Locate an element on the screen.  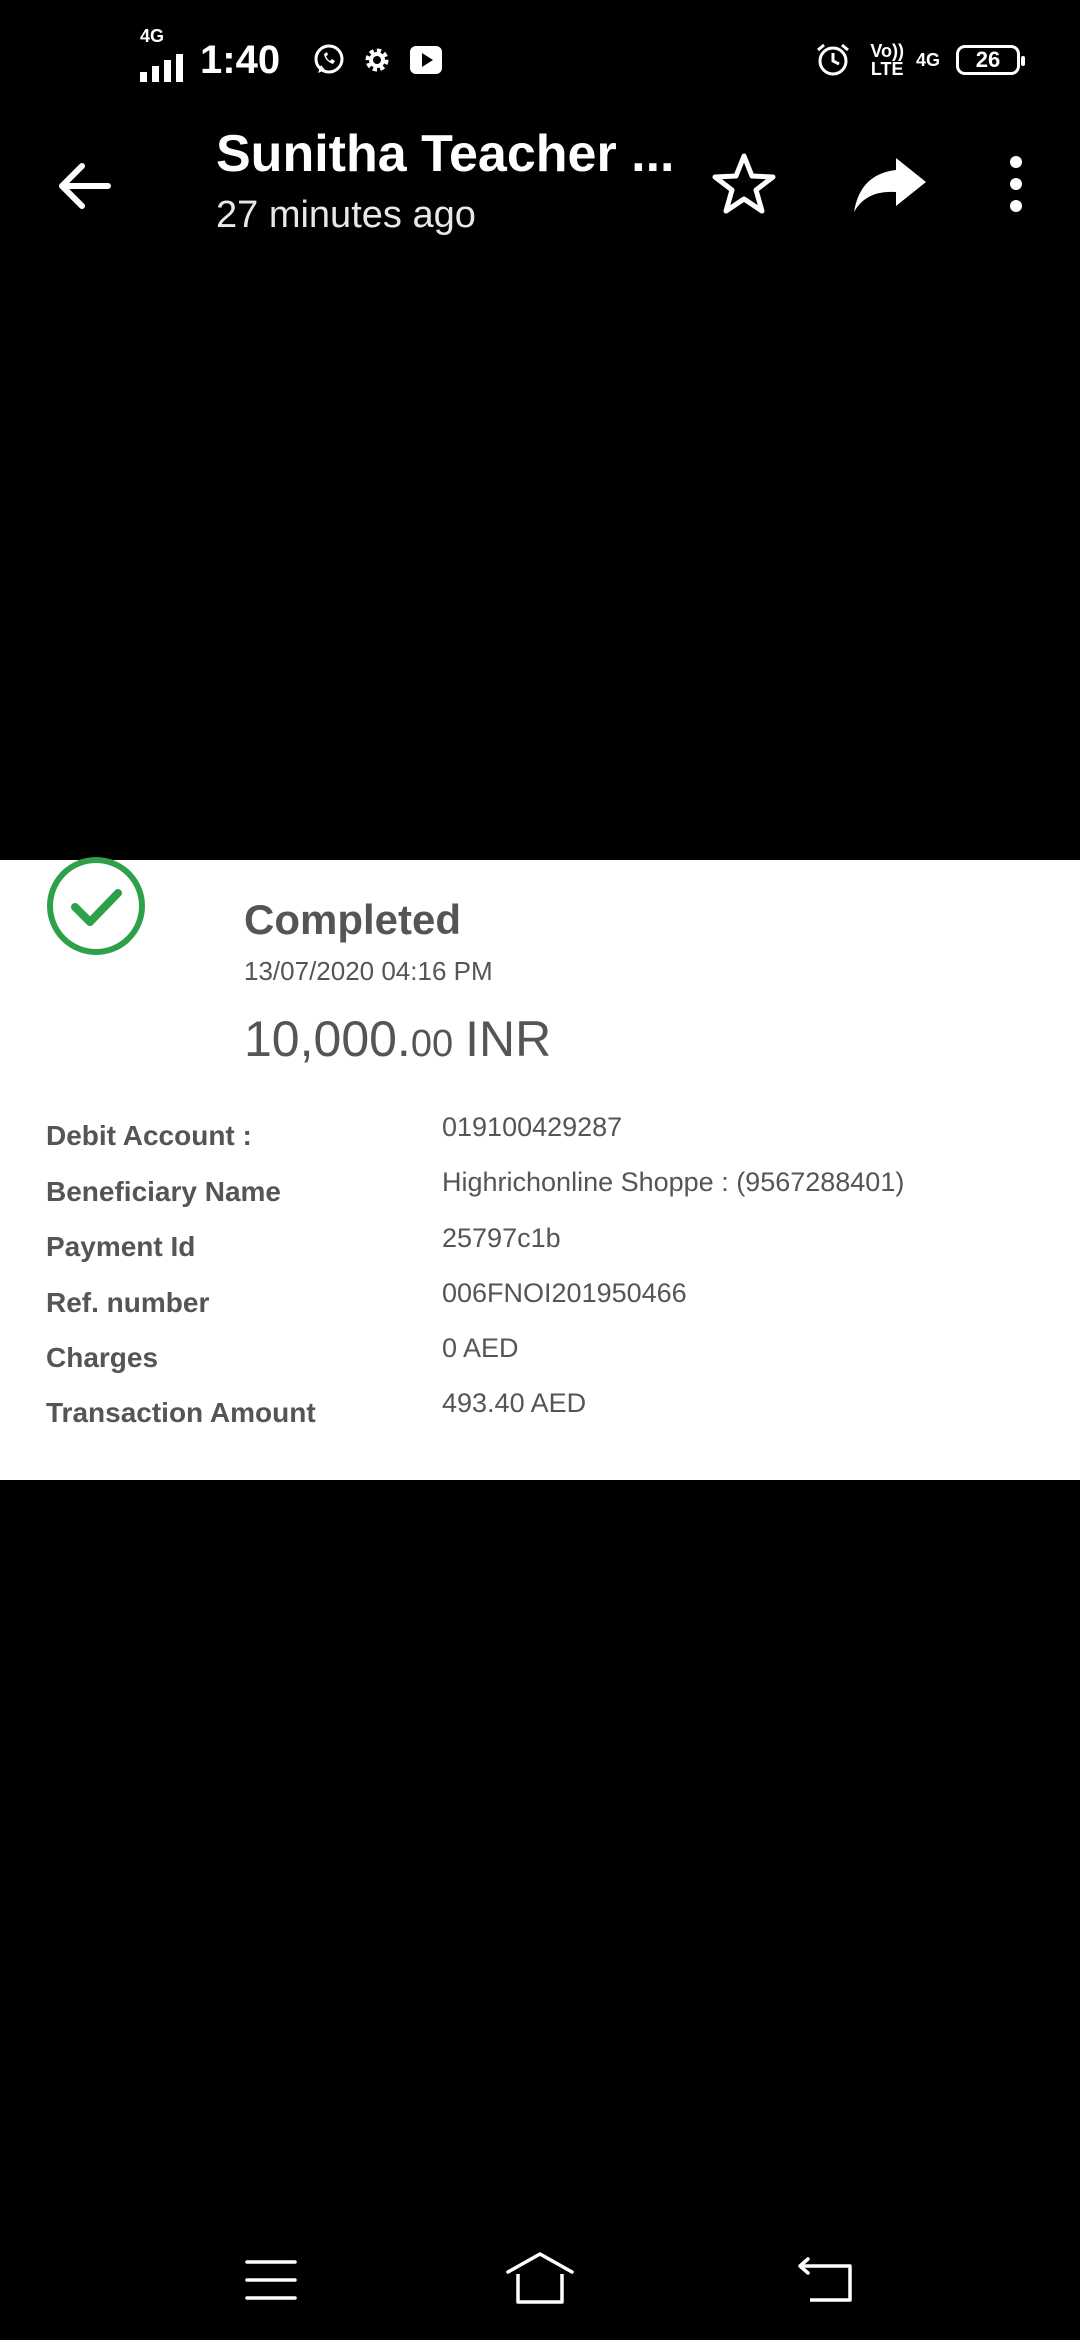
youtube-icon is located at coordinates (426, 60).